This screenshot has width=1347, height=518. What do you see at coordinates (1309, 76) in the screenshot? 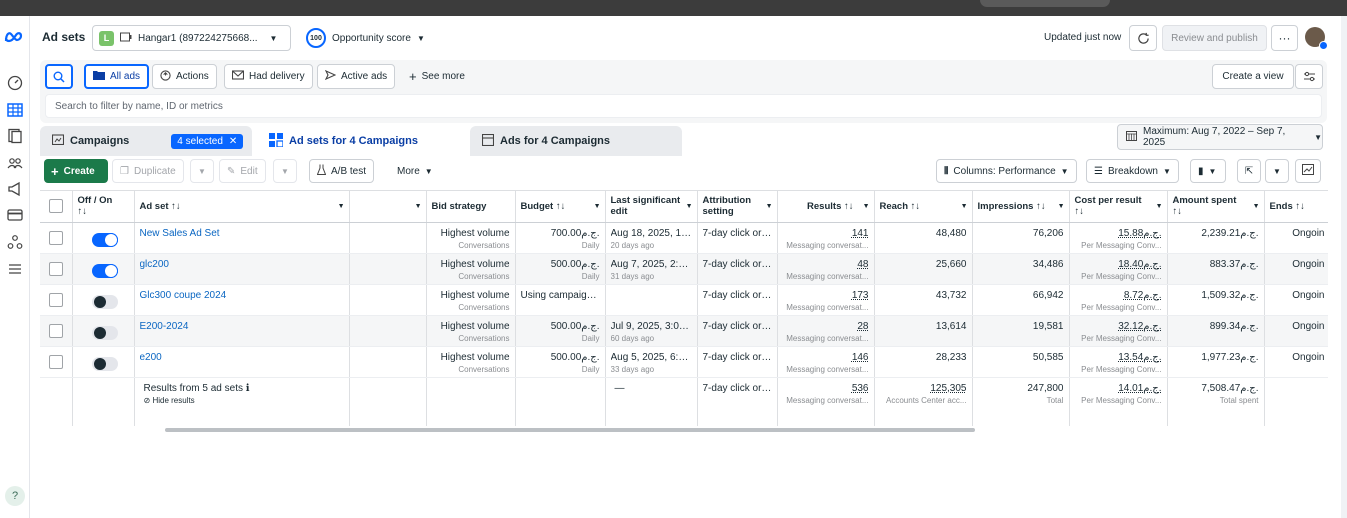
I see `view-settings-button` at bounding box center [1309, 76].